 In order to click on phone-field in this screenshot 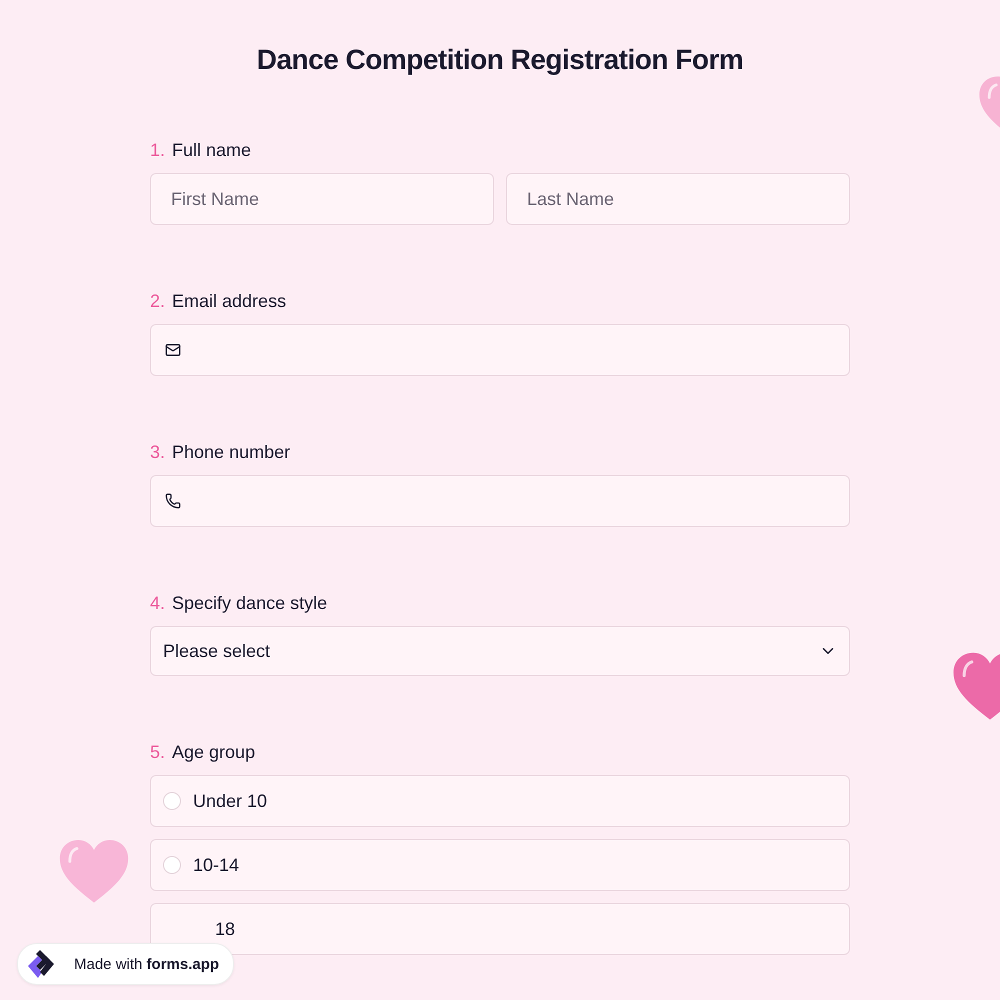, I will do `click(500, 501)`.